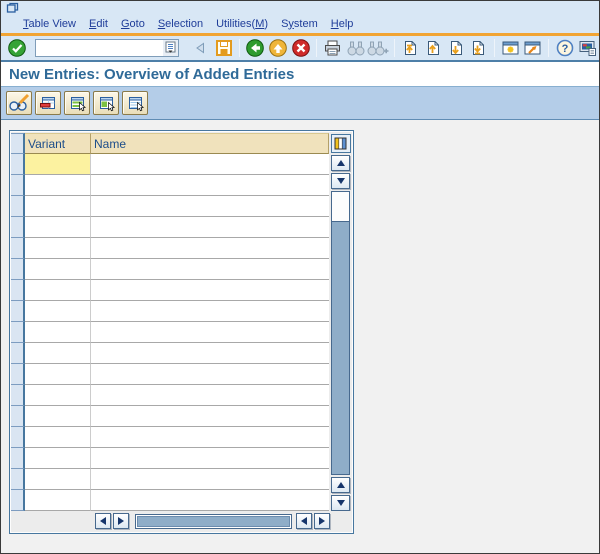  Describe the element at coordinates (410, 48) in the screenshot. I see `first-page-button` at that location.